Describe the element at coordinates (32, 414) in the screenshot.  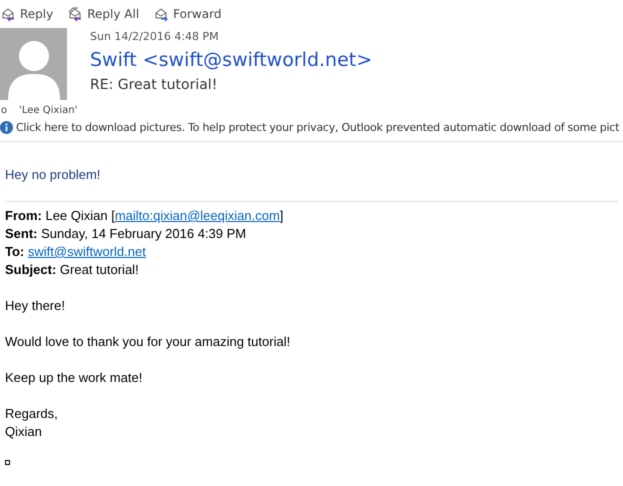
I see `body-text: Regards,` at that location.